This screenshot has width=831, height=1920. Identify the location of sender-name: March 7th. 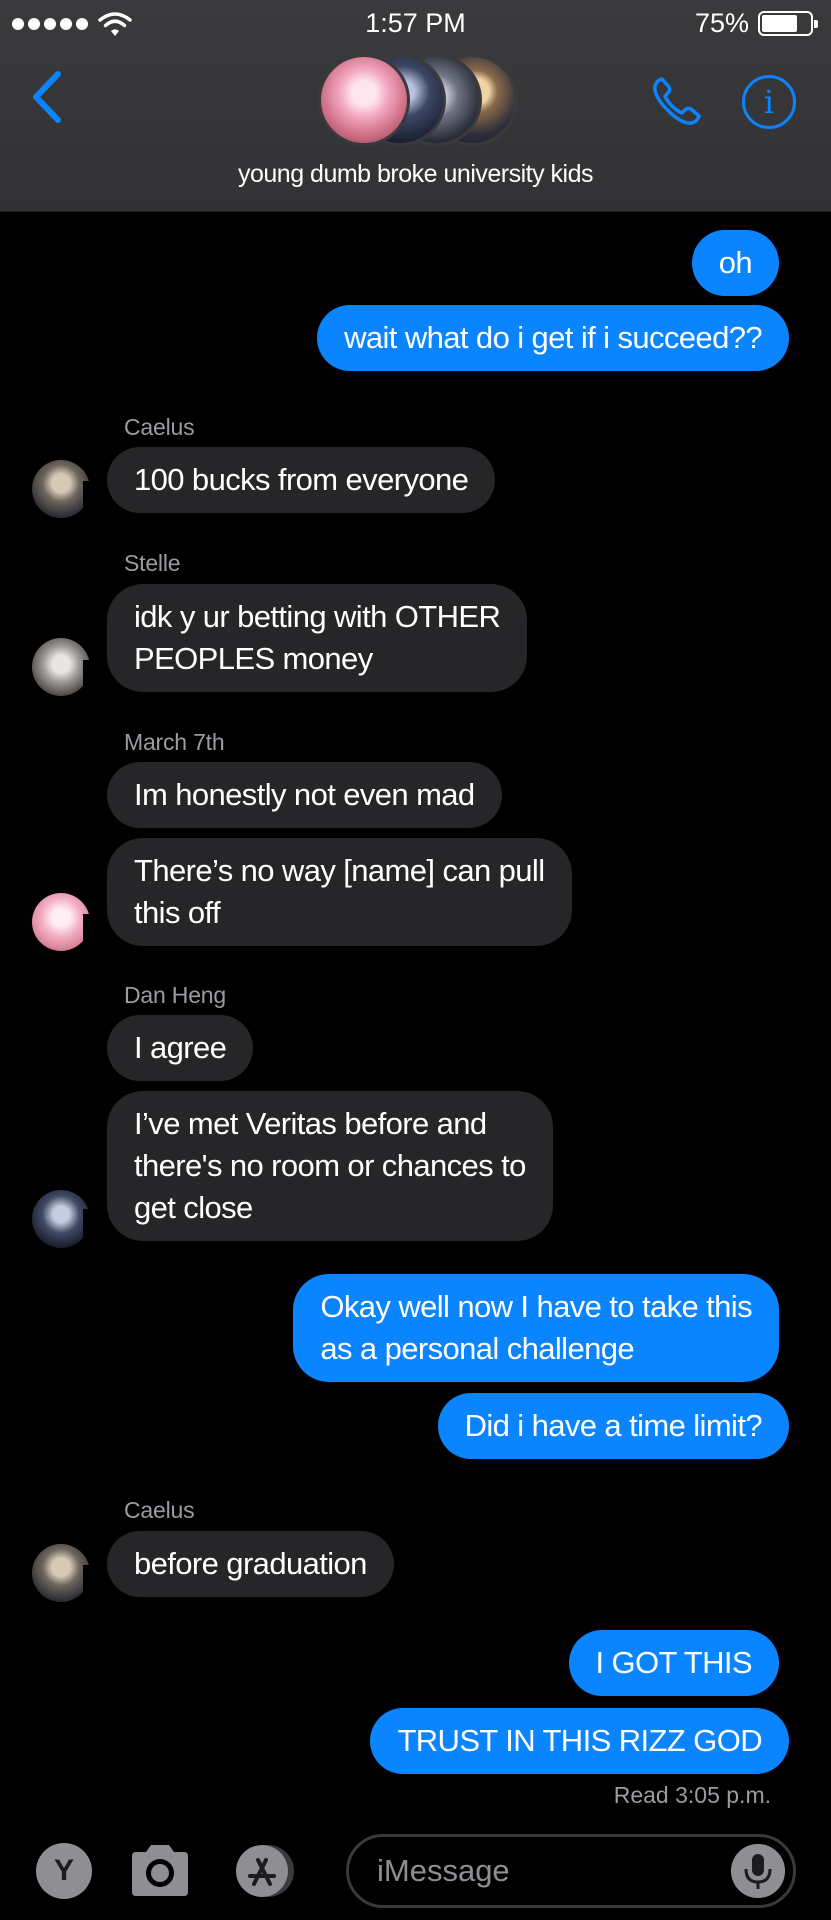
(174, 742).